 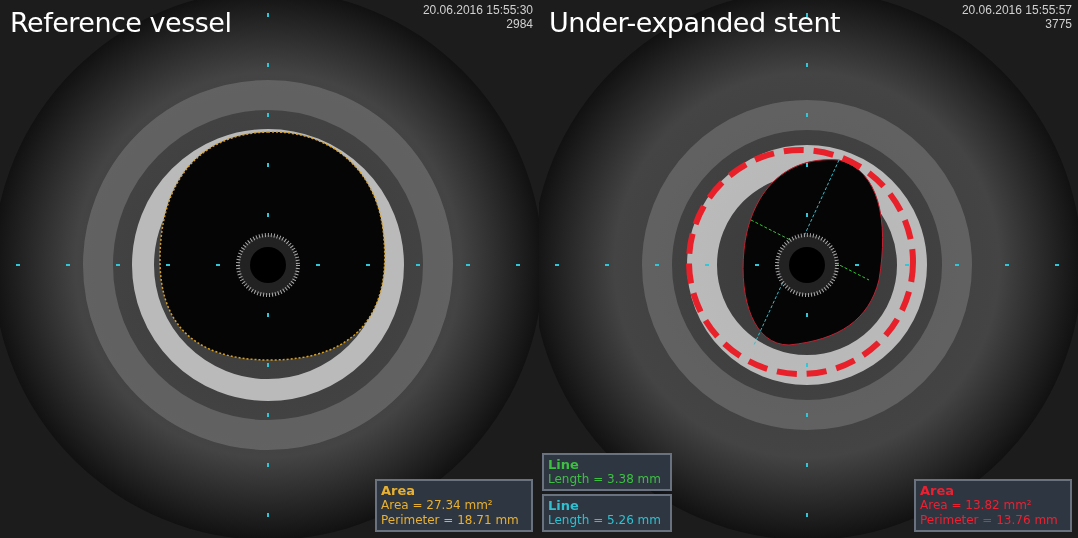 What do you see at coordinates (976, 505) in the screenshot?
I see `measurement-value: Area = 13.82 mm²` at bounding box center [976, 505].